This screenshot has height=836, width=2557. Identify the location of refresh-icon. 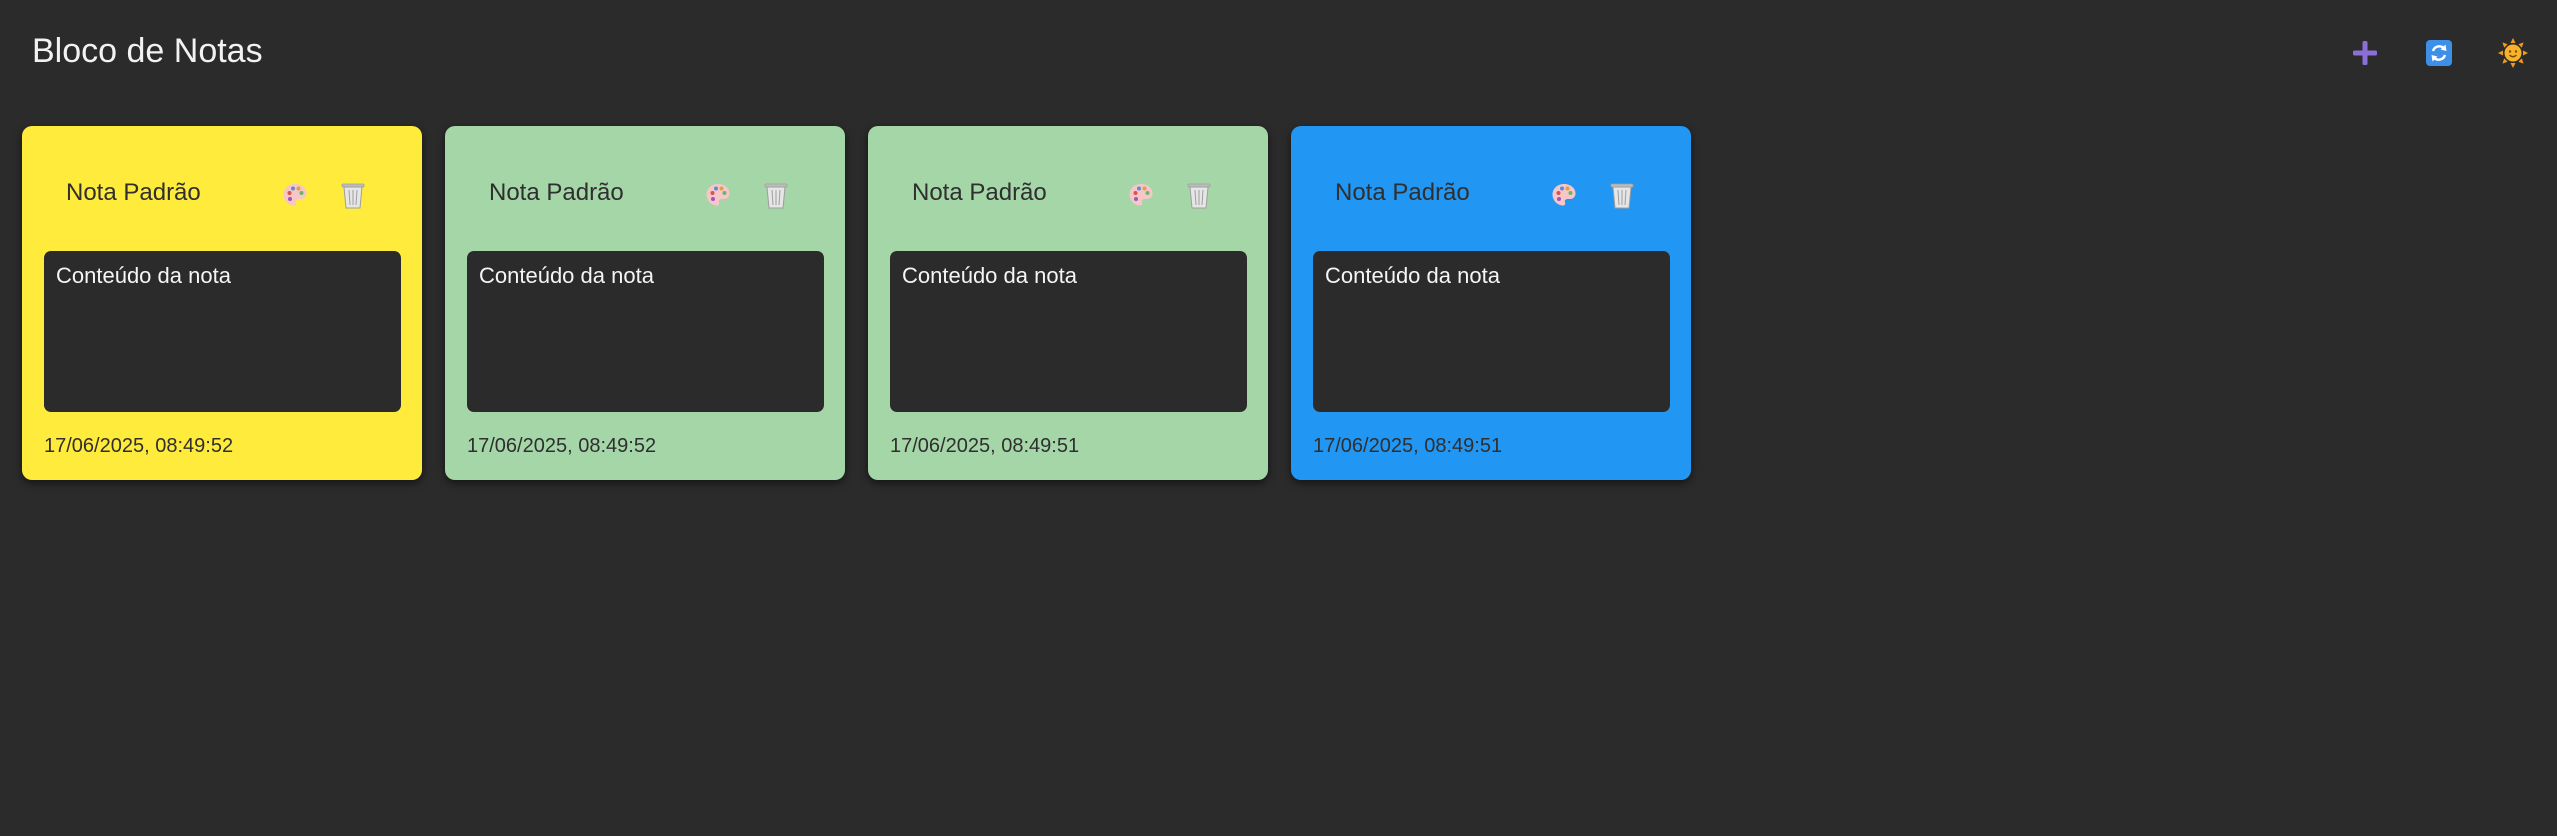
(2439, 53).